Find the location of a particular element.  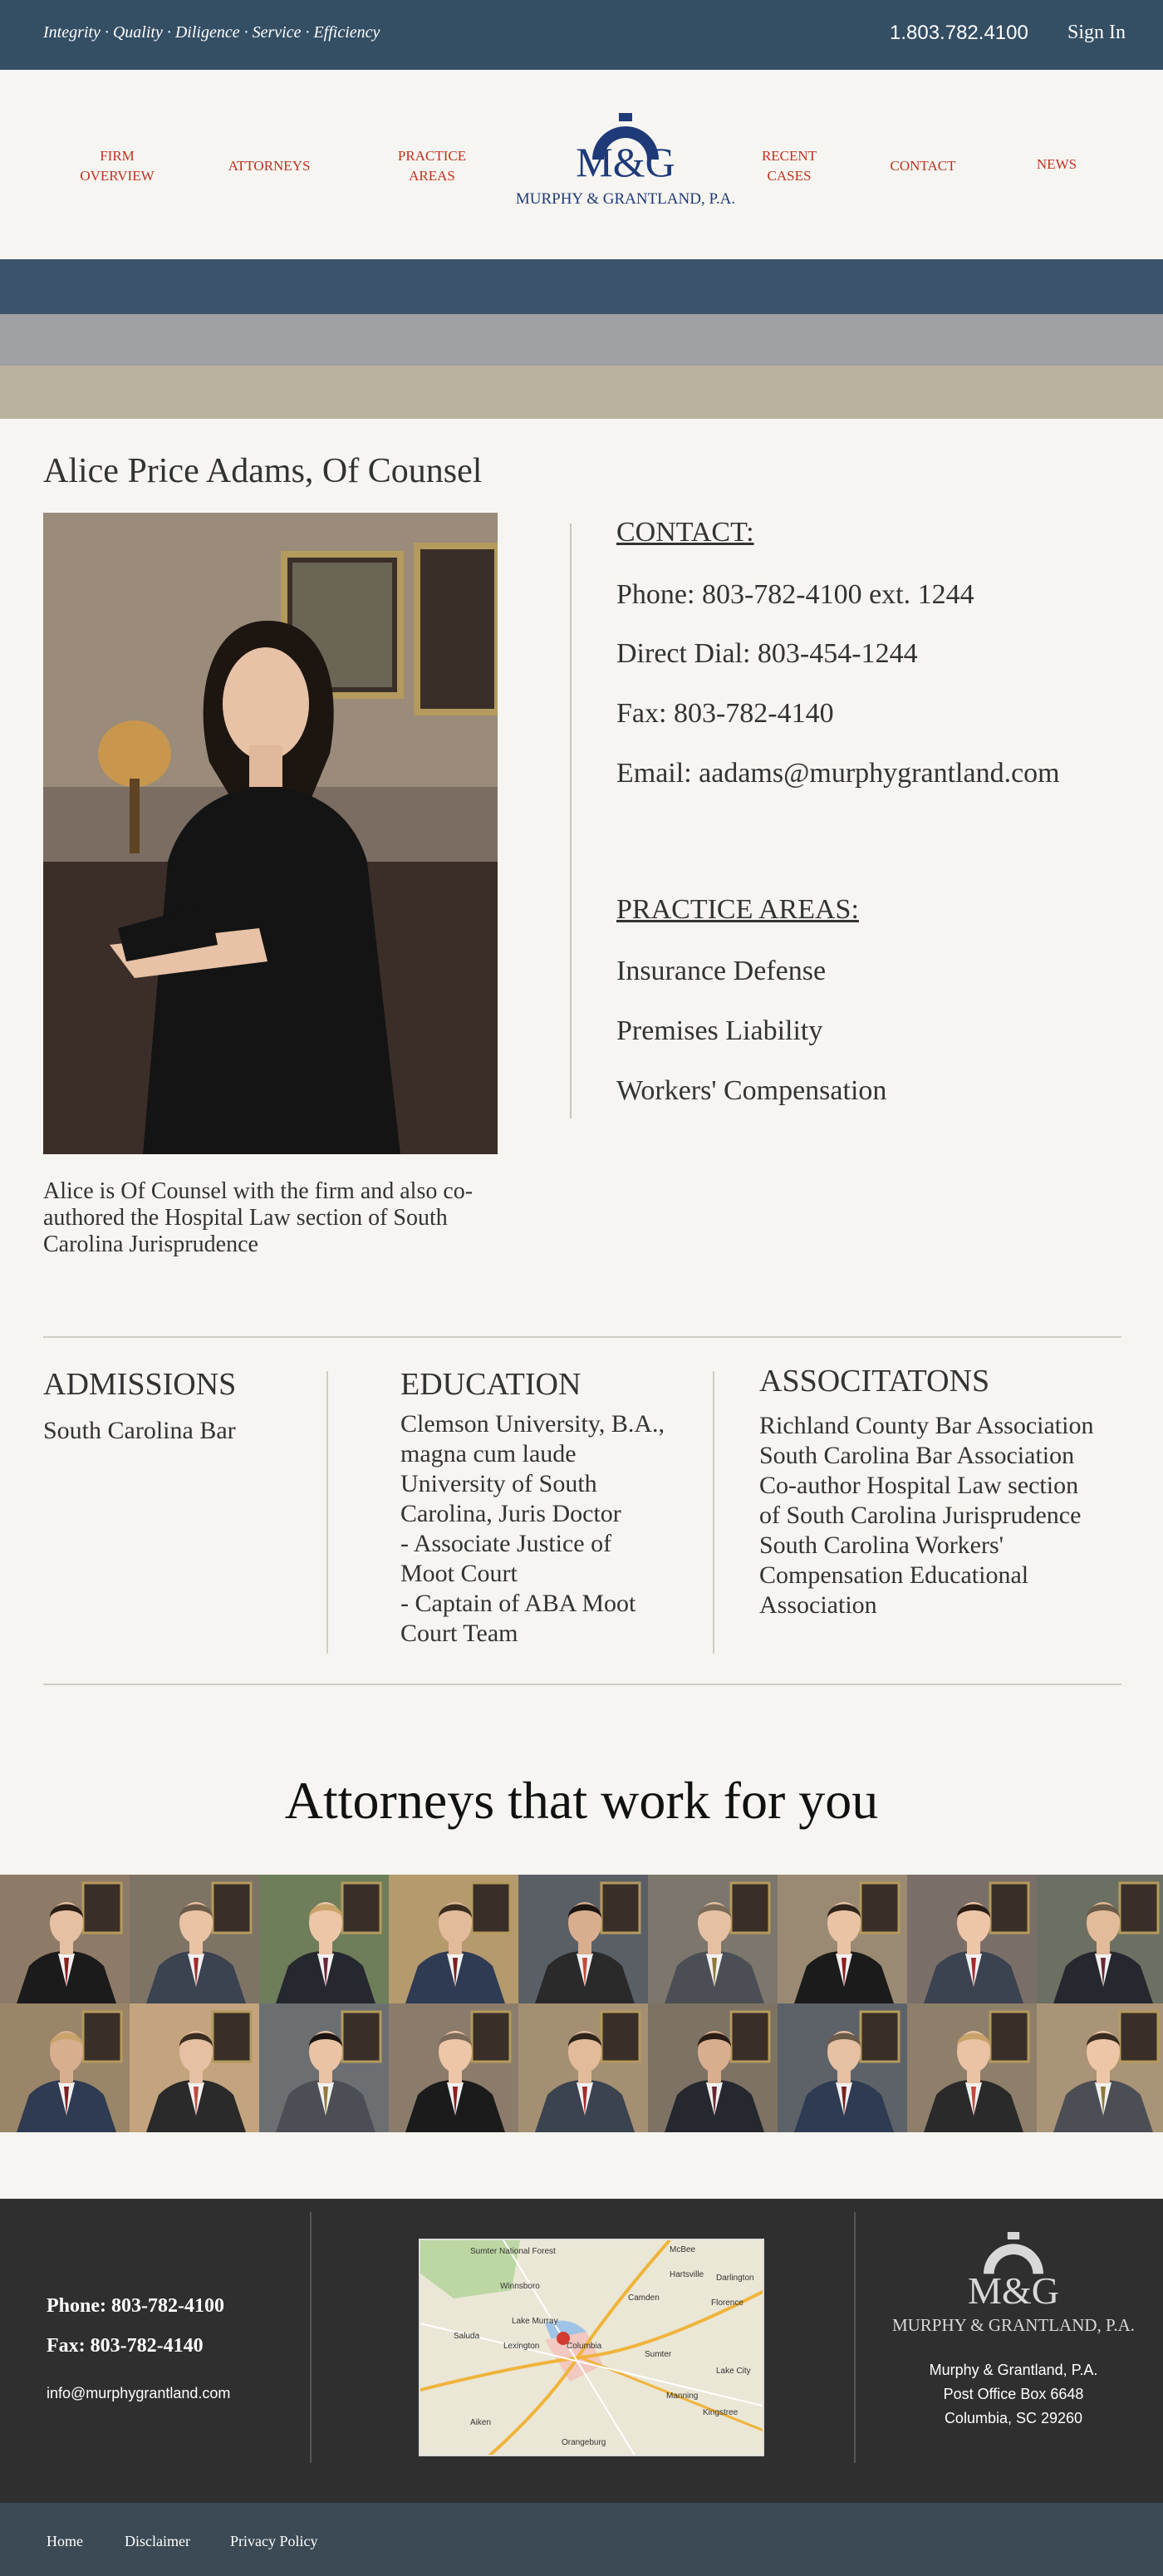

education-line: - Captain of ABA Moot is located at coordinates (518, 1604).